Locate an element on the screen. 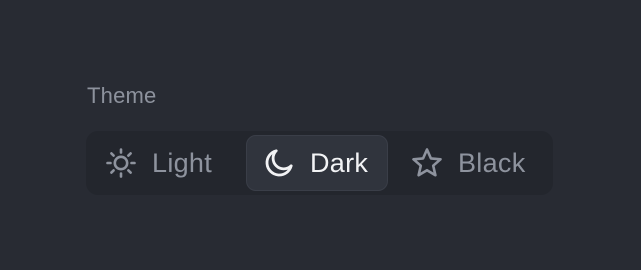  theme-option-dark-label: Dark is located at coordinates (339, 163).